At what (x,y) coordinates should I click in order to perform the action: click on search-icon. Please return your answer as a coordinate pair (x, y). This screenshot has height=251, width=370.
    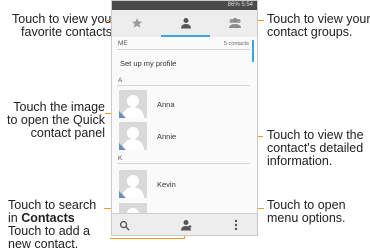
    Looking at the image, I should click on (124, 225).